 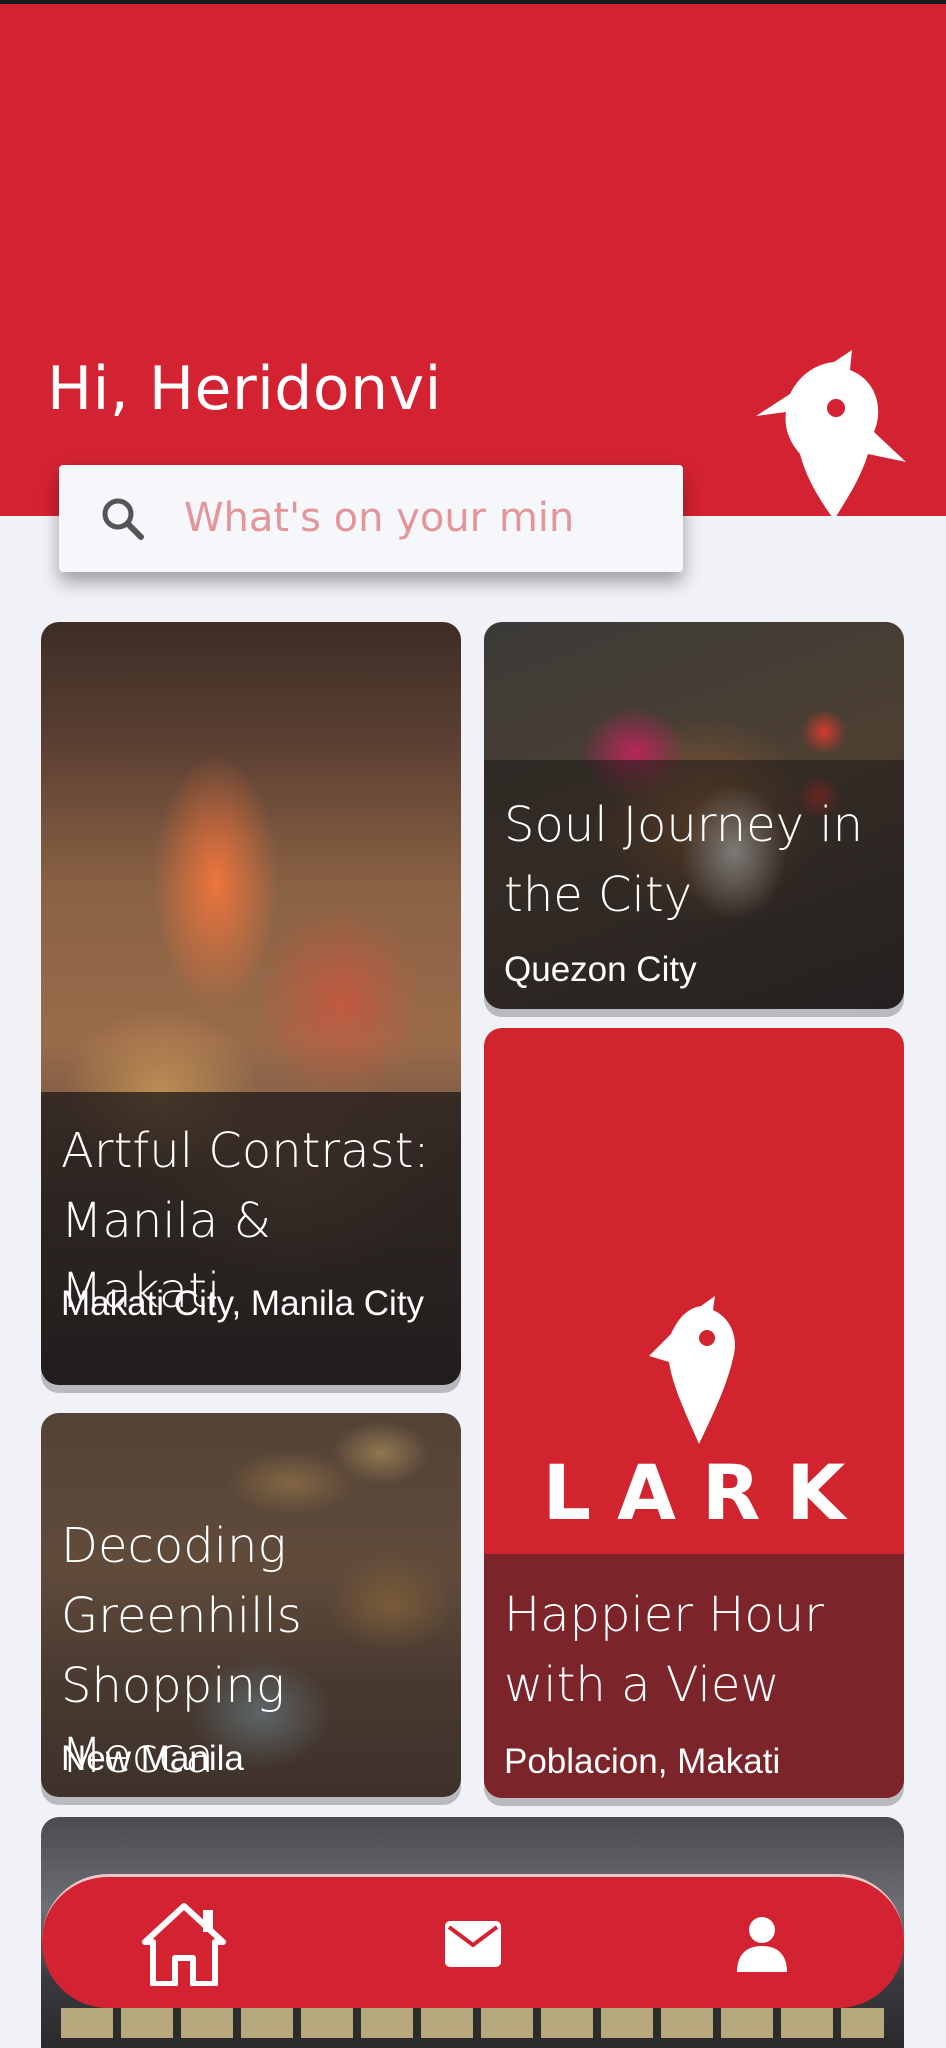 I want to click on bottom-nav-bar, so click(x=473, y=1941).